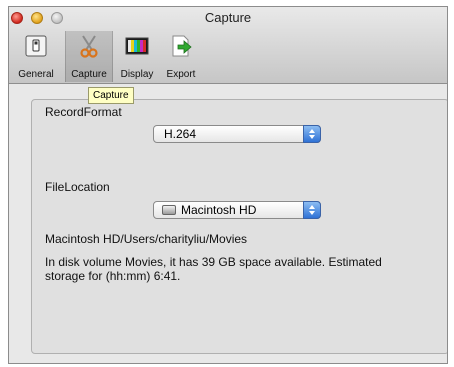  Describe the element at coordinates (83, 112) in the screenshot. I see `record-format-label: RecordFormat` at that location.